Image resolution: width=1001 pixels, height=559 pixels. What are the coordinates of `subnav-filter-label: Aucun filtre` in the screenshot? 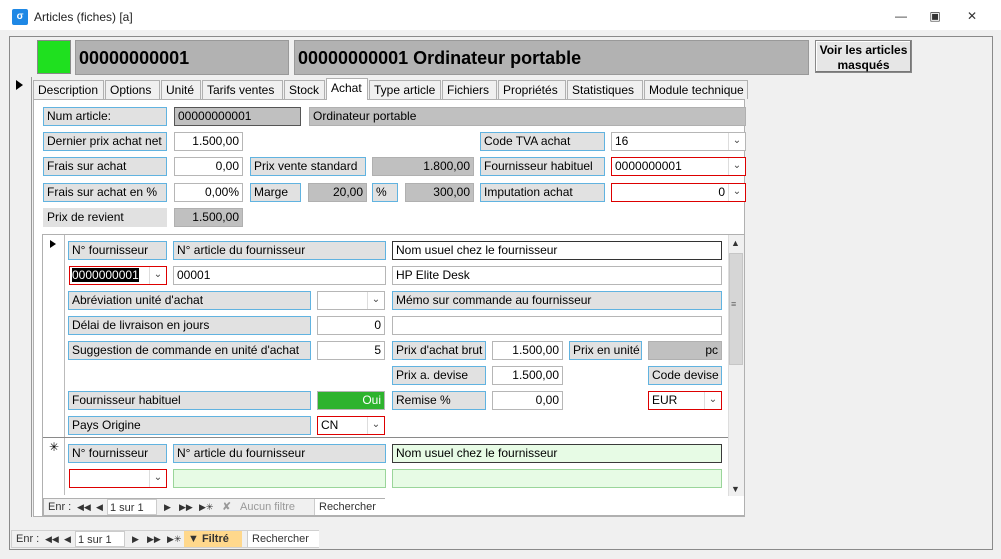 It's located at (267, 507).